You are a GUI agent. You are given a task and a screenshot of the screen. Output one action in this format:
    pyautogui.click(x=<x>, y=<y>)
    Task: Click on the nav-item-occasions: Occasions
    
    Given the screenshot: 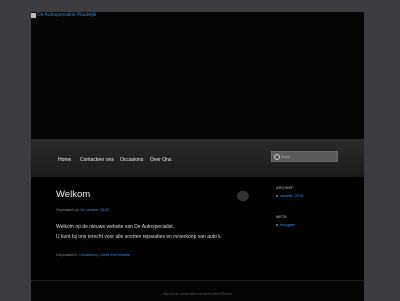 What is the action you would take?
    pyautogui.click(x=131, y=160)
    